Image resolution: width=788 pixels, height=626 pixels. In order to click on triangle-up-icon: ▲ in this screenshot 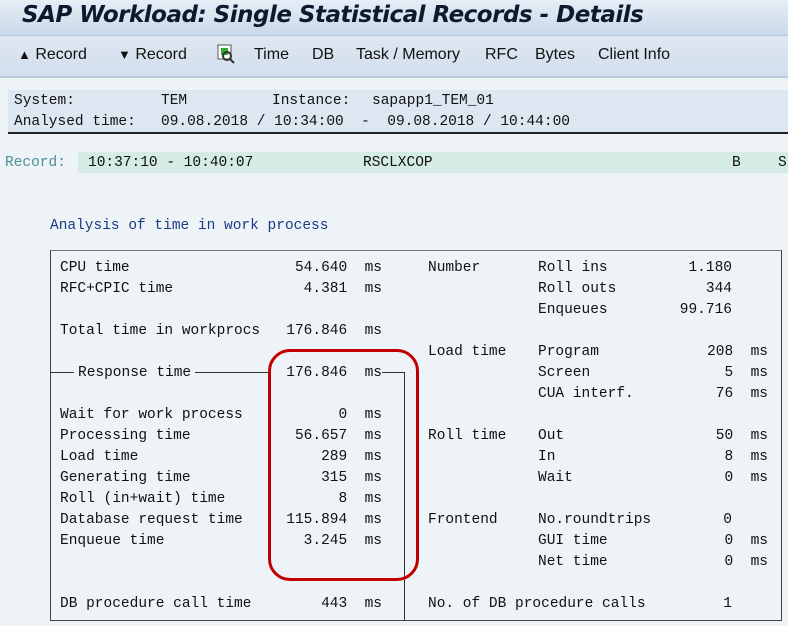, I will do `click(24, 54)`.